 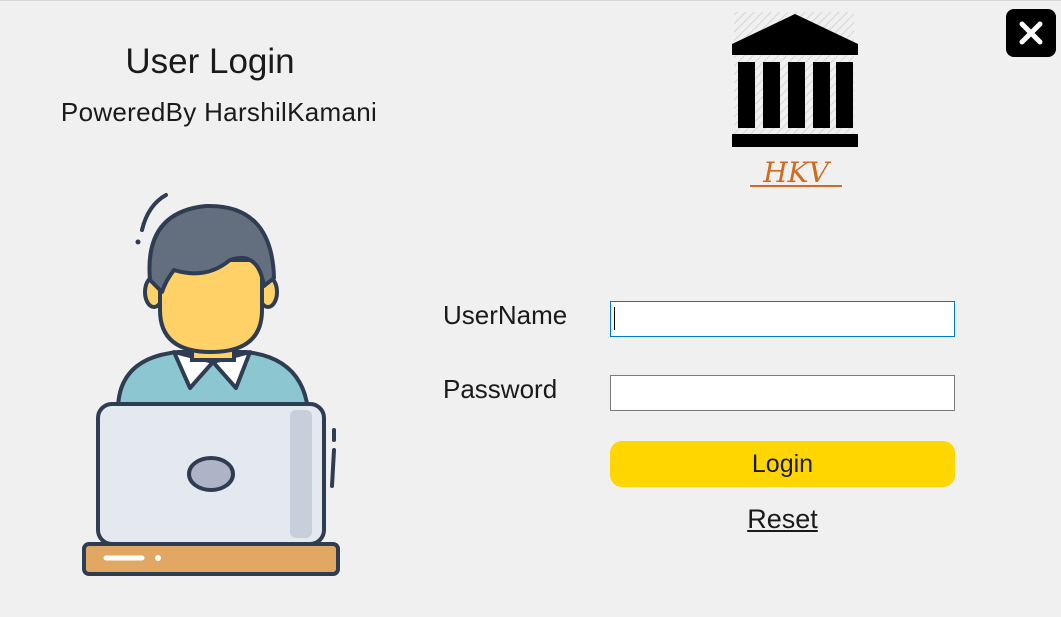 What do you see at coordinates (782, 393) in the screenshot?
I see `password-input` at bounding box center [782, 393].